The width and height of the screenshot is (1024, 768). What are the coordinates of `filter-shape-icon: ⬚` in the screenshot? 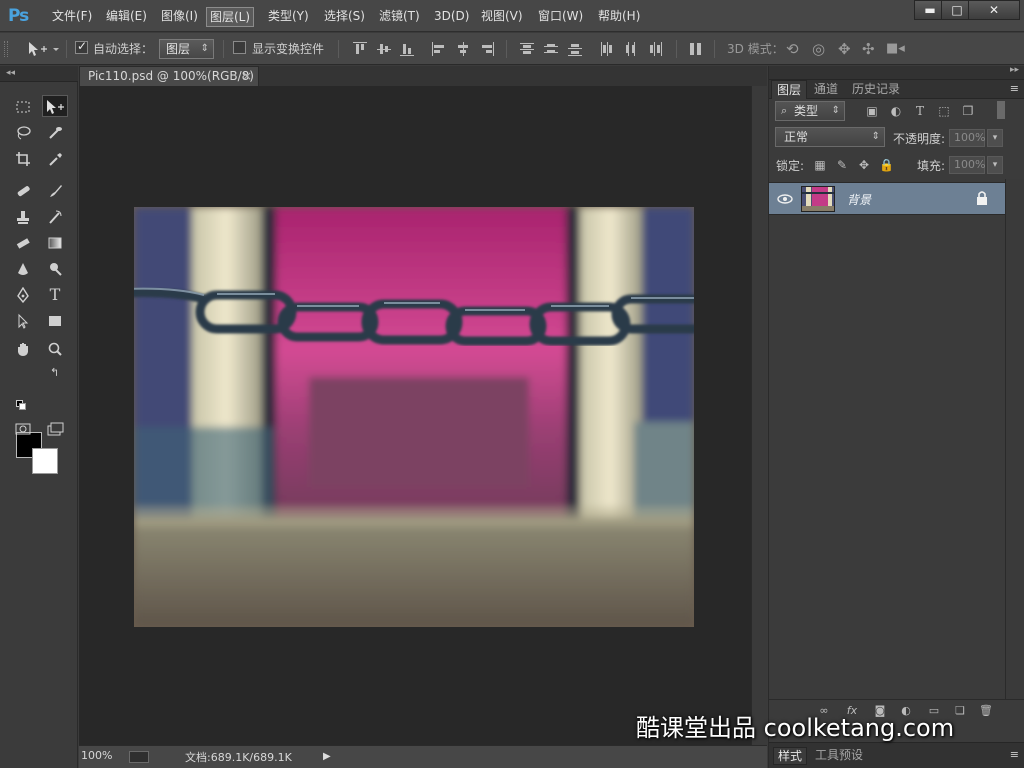 It's located at (944, 111).